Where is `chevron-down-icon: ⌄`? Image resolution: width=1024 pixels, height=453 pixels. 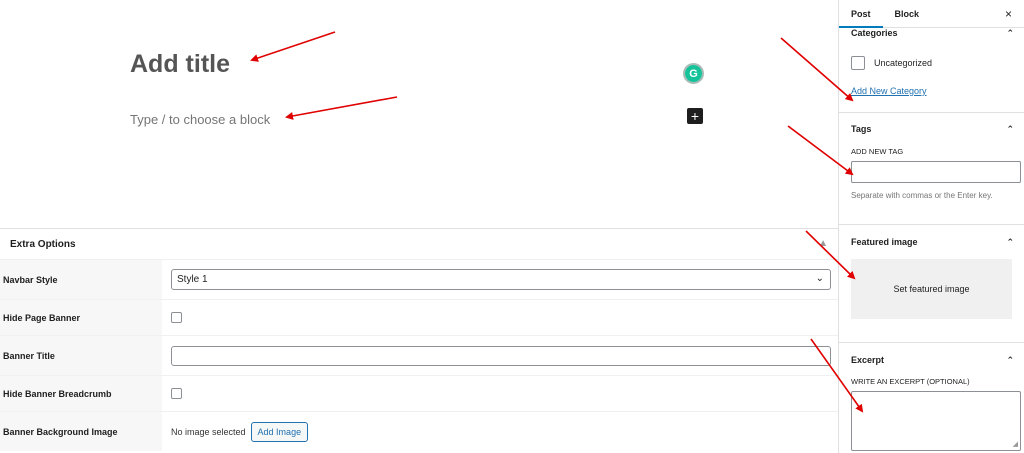
chevron-down-icon: ⌄ is located at coordinates (819, 278).